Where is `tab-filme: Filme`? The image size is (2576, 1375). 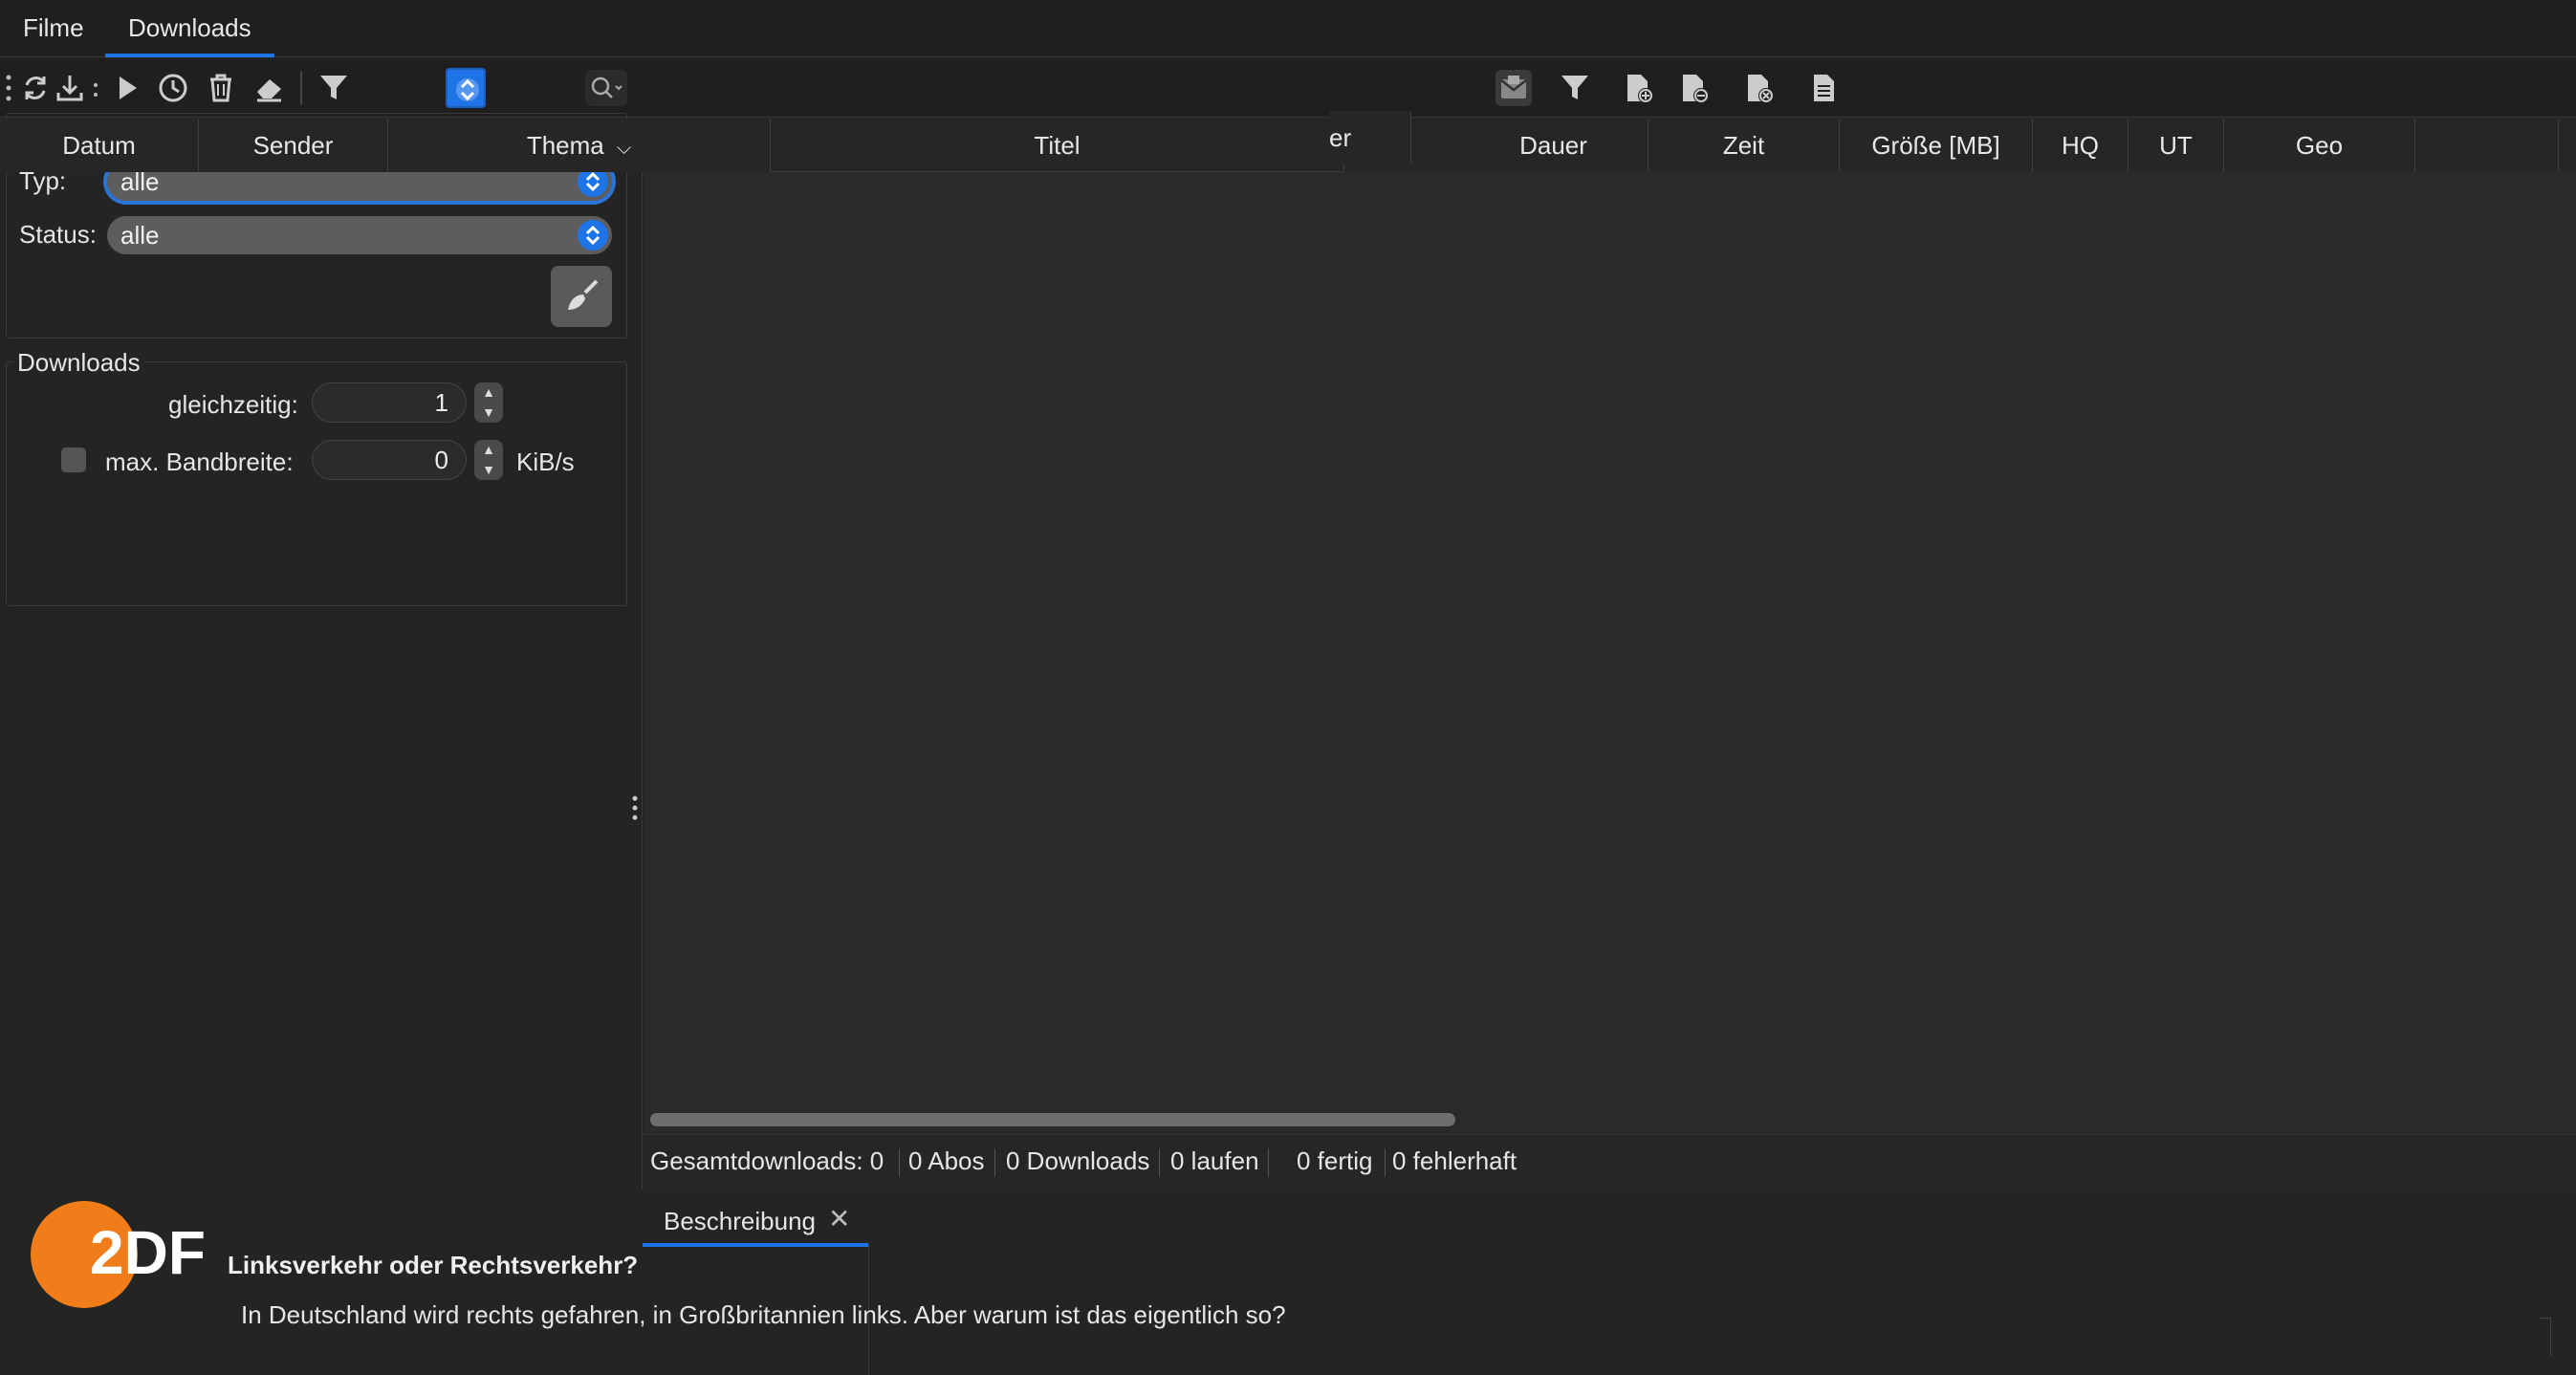 tab-filme: Filme is located at coordinates (53, 28).